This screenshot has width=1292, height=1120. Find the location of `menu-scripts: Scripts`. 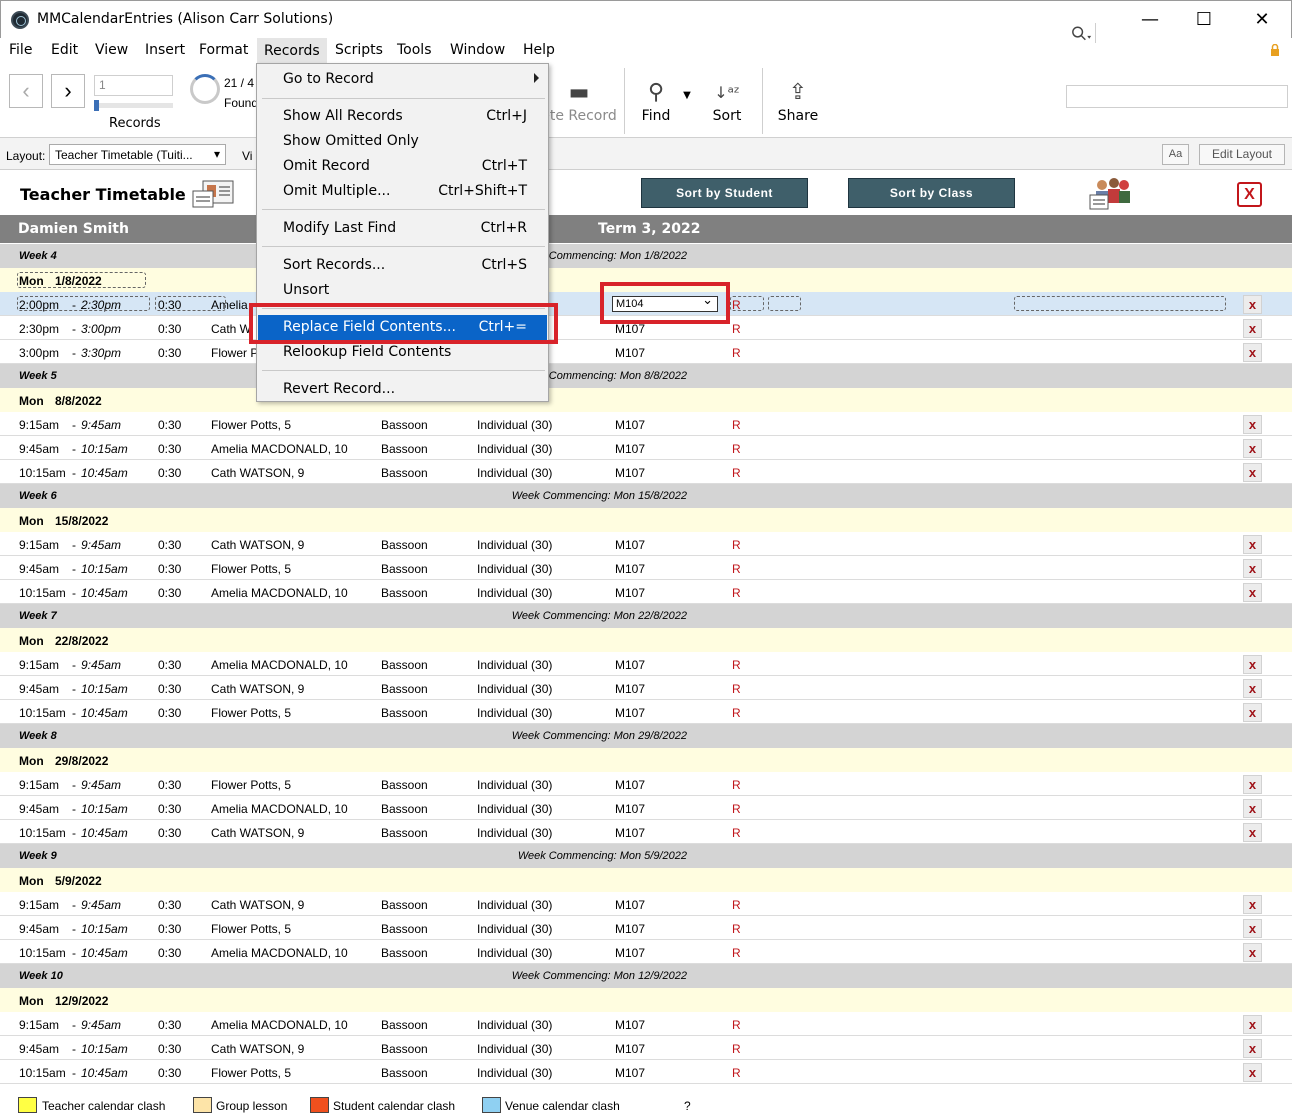

menu-scripts: Scripts is located at coordinates (359, 50).